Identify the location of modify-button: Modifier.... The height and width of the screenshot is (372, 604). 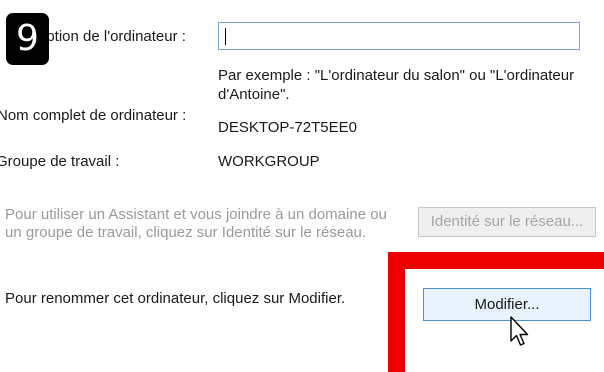
(507, 304).